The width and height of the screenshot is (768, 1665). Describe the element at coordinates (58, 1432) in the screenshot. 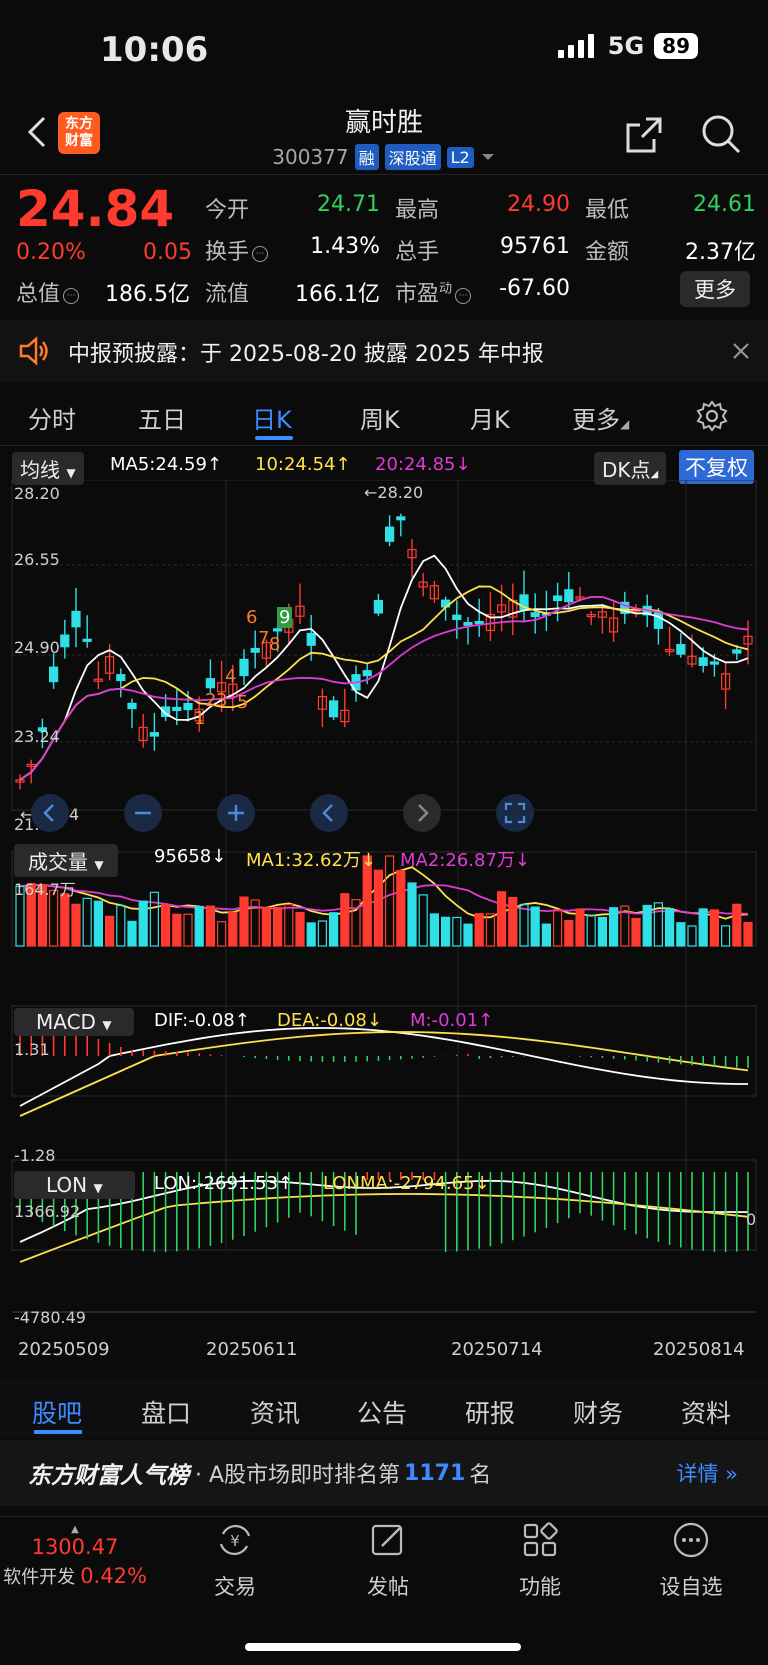

I see `bottom-tab-indicator` at that location.